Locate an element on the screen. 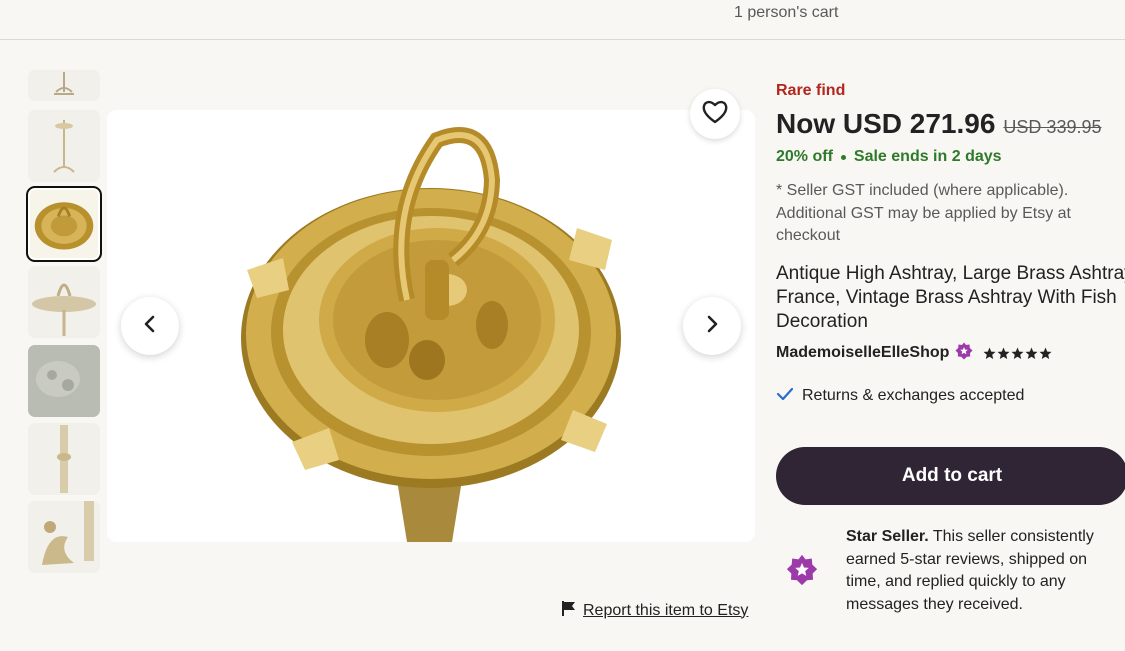 The height and width of the screenshot is (651, 1125). chevron-right-icon is located at coordinates (712, 326).